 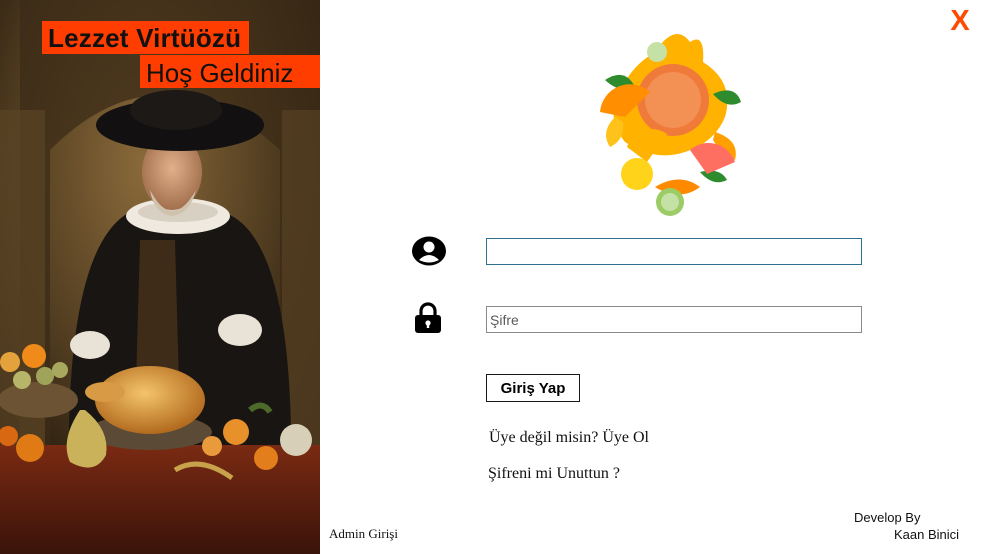 What do you see at coordinates (887, 517) in the screenshot?
I see `credit-label: Develop By` at bounding box center [887, 517].